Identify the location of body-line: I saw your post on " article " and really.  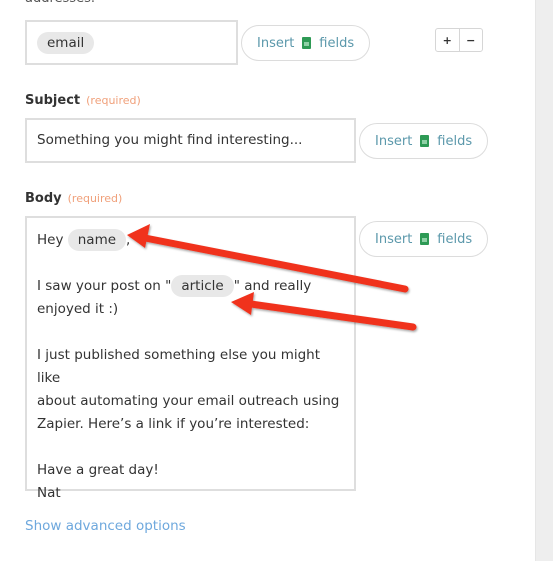
(190, 286).